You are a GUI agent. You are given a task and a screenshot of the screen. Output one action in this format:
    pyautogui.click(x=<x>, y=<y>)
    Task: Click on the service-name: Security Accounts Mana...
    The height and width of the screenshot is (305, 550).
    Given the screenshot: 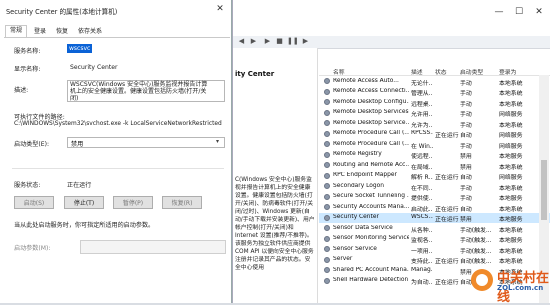 What is the action you would take?
    pyautogui.click(x=371, y=206)
    